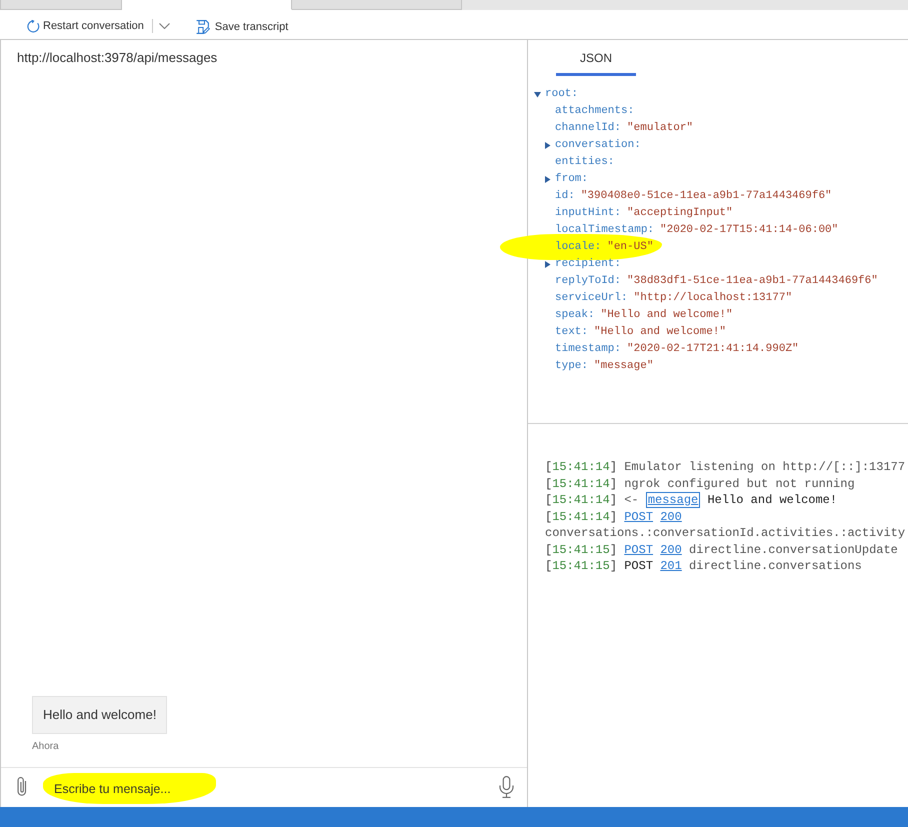  Describe the element at coordinates (713, 298) in the screenshot. I see `json-value: "http://localhost:13177"` at that location.